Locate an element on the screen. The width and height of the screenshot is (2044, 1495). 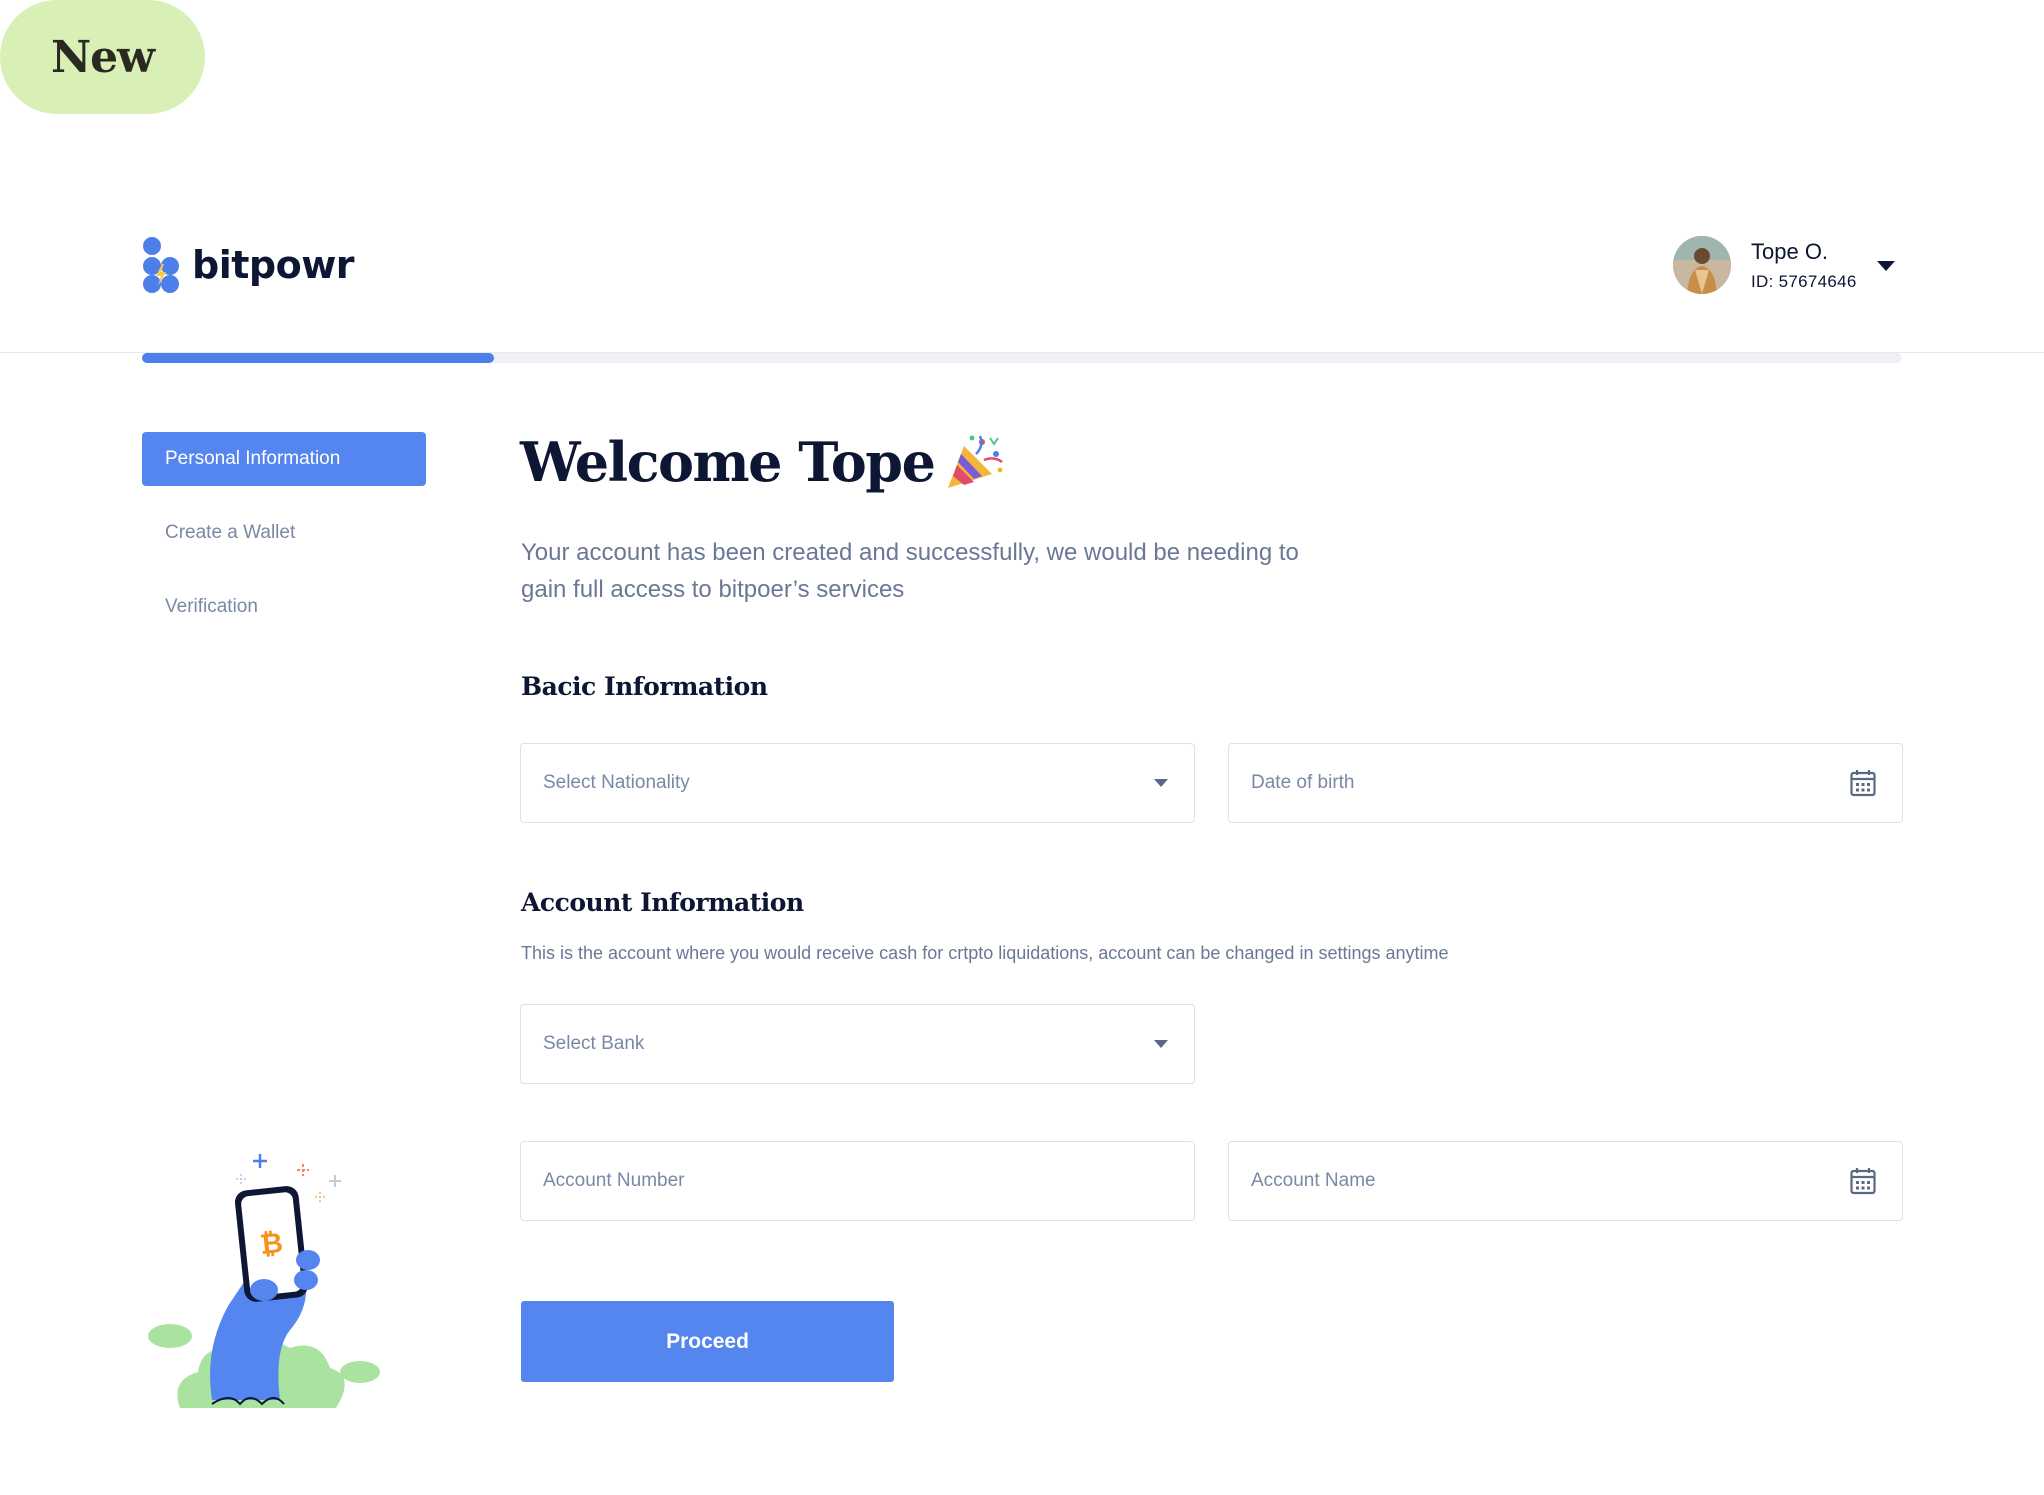
account-number-placeholder: Account Number is located at coordinates (614, 1180).